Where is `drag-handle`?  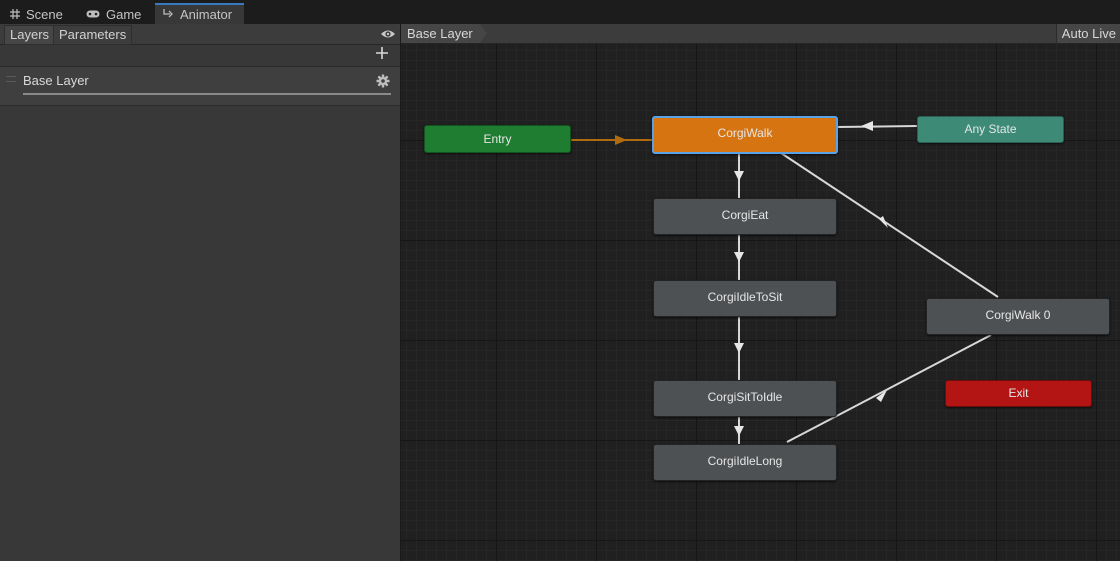
drag-handle is located at coordinates (11, 79).